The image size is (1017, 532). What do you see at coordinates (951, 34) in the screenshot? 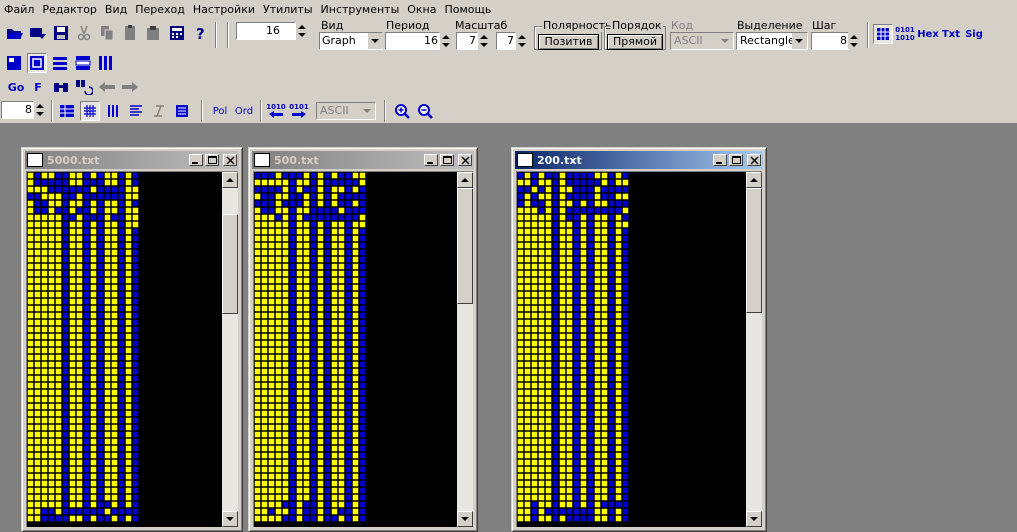
I see `text-mode-button: Txt` at bounding box center [951, 34].